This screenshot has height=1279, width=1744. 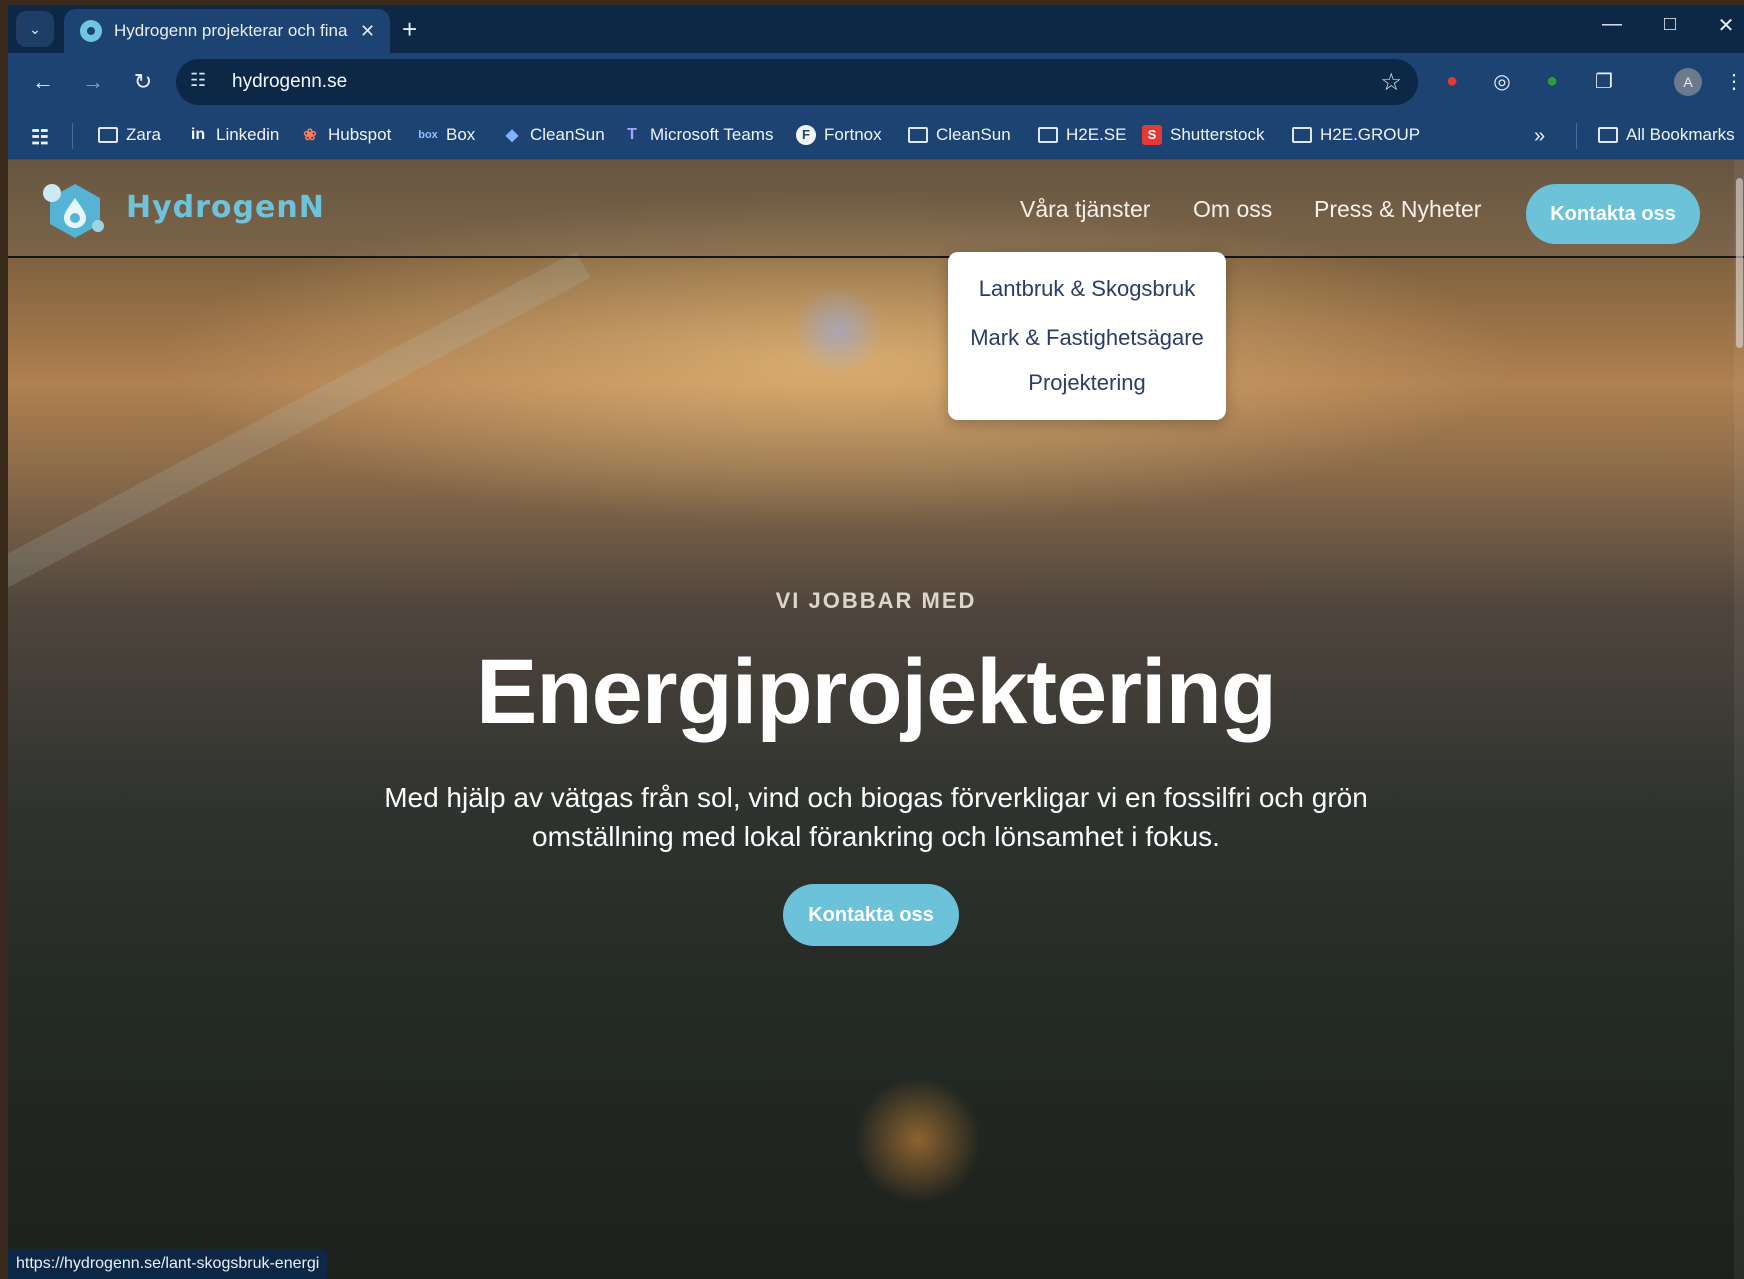 What do you see at coordinates (712, 134) in the screenshot?
I see `bookmark-label: Microsoft Teams` at bounding box center [712, 134].